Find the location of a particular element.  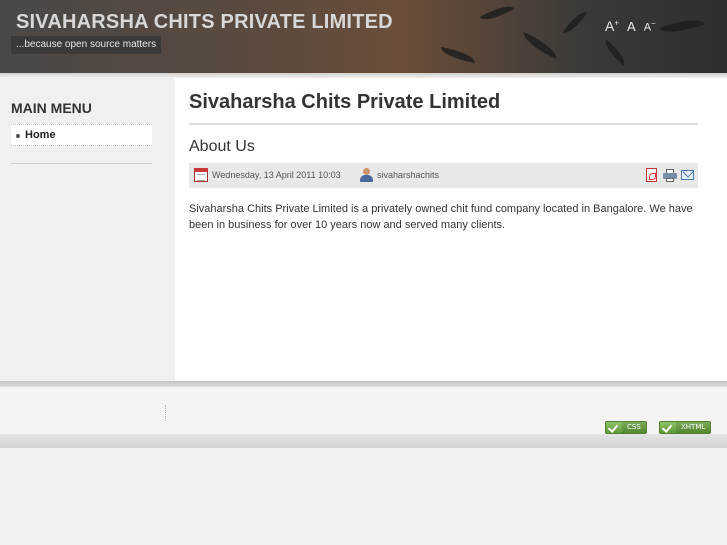

footer-divider is located at coordinates (165, 413).